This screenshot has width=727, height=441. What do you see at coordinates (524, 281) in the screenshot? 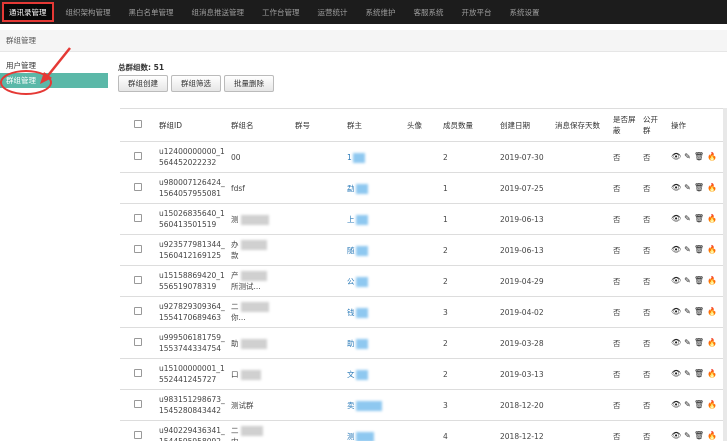
I see `cell-date: 2019-04-29` at bounding box center [524, 281].